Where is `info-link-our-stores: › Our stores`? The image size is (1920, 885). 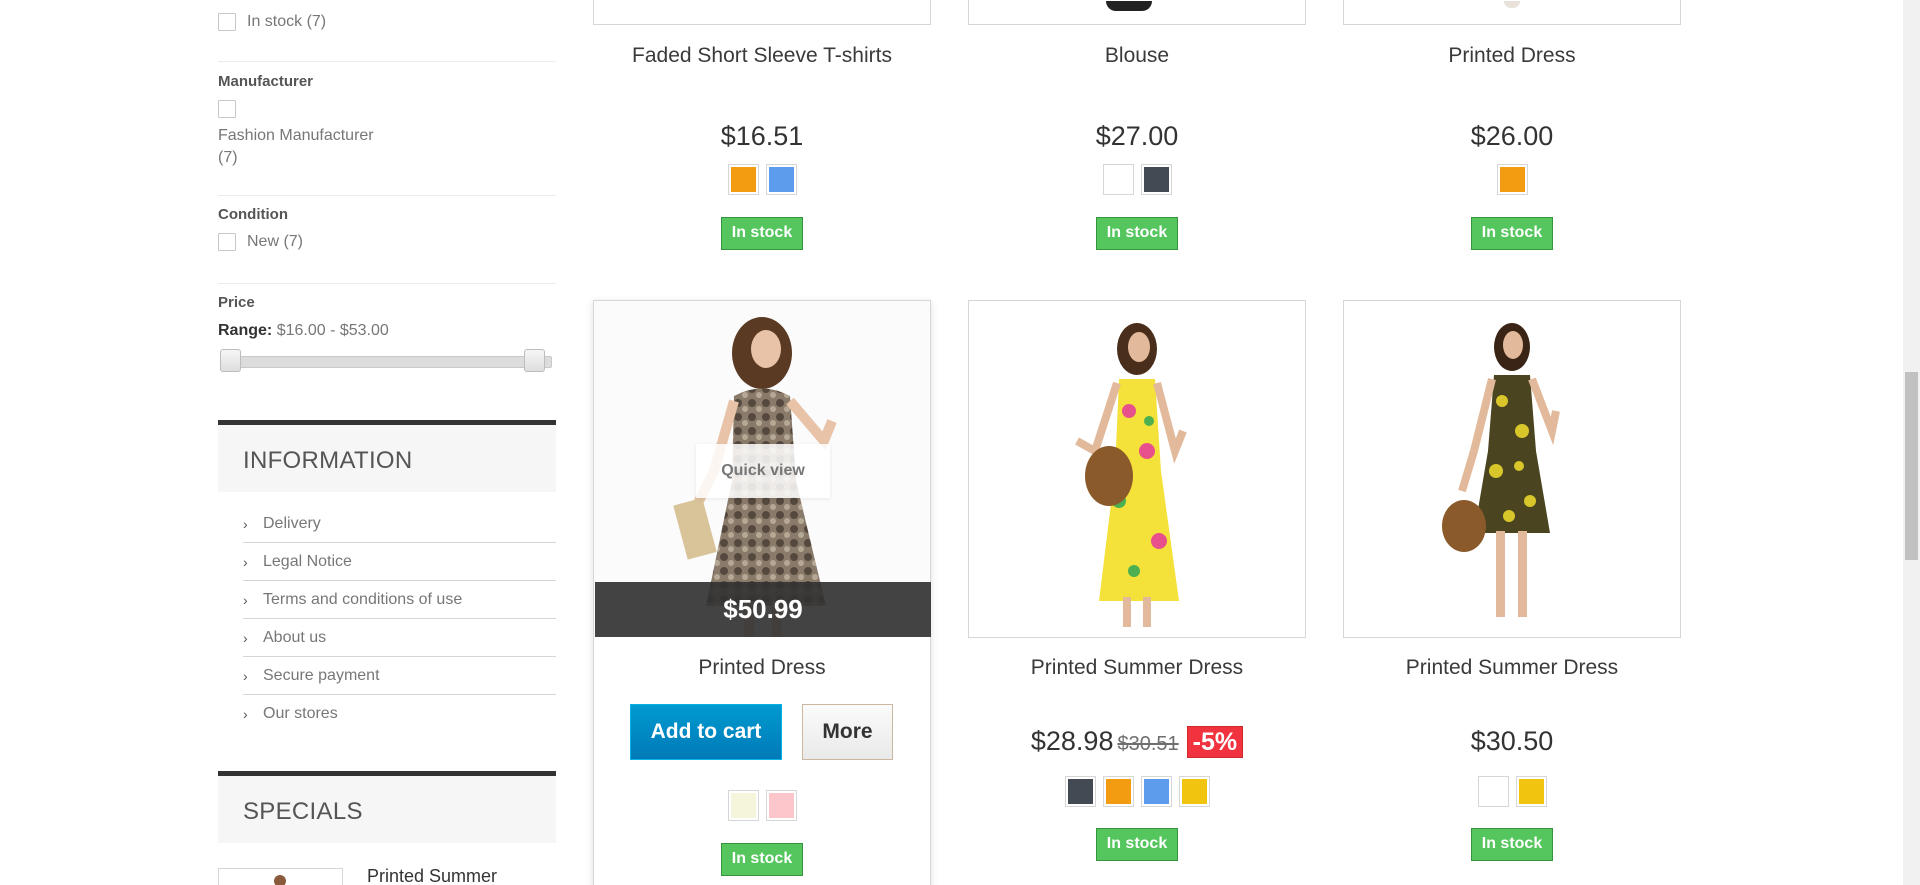 info-link-our-stores: › Our stores is located at coordinates (399, 714).